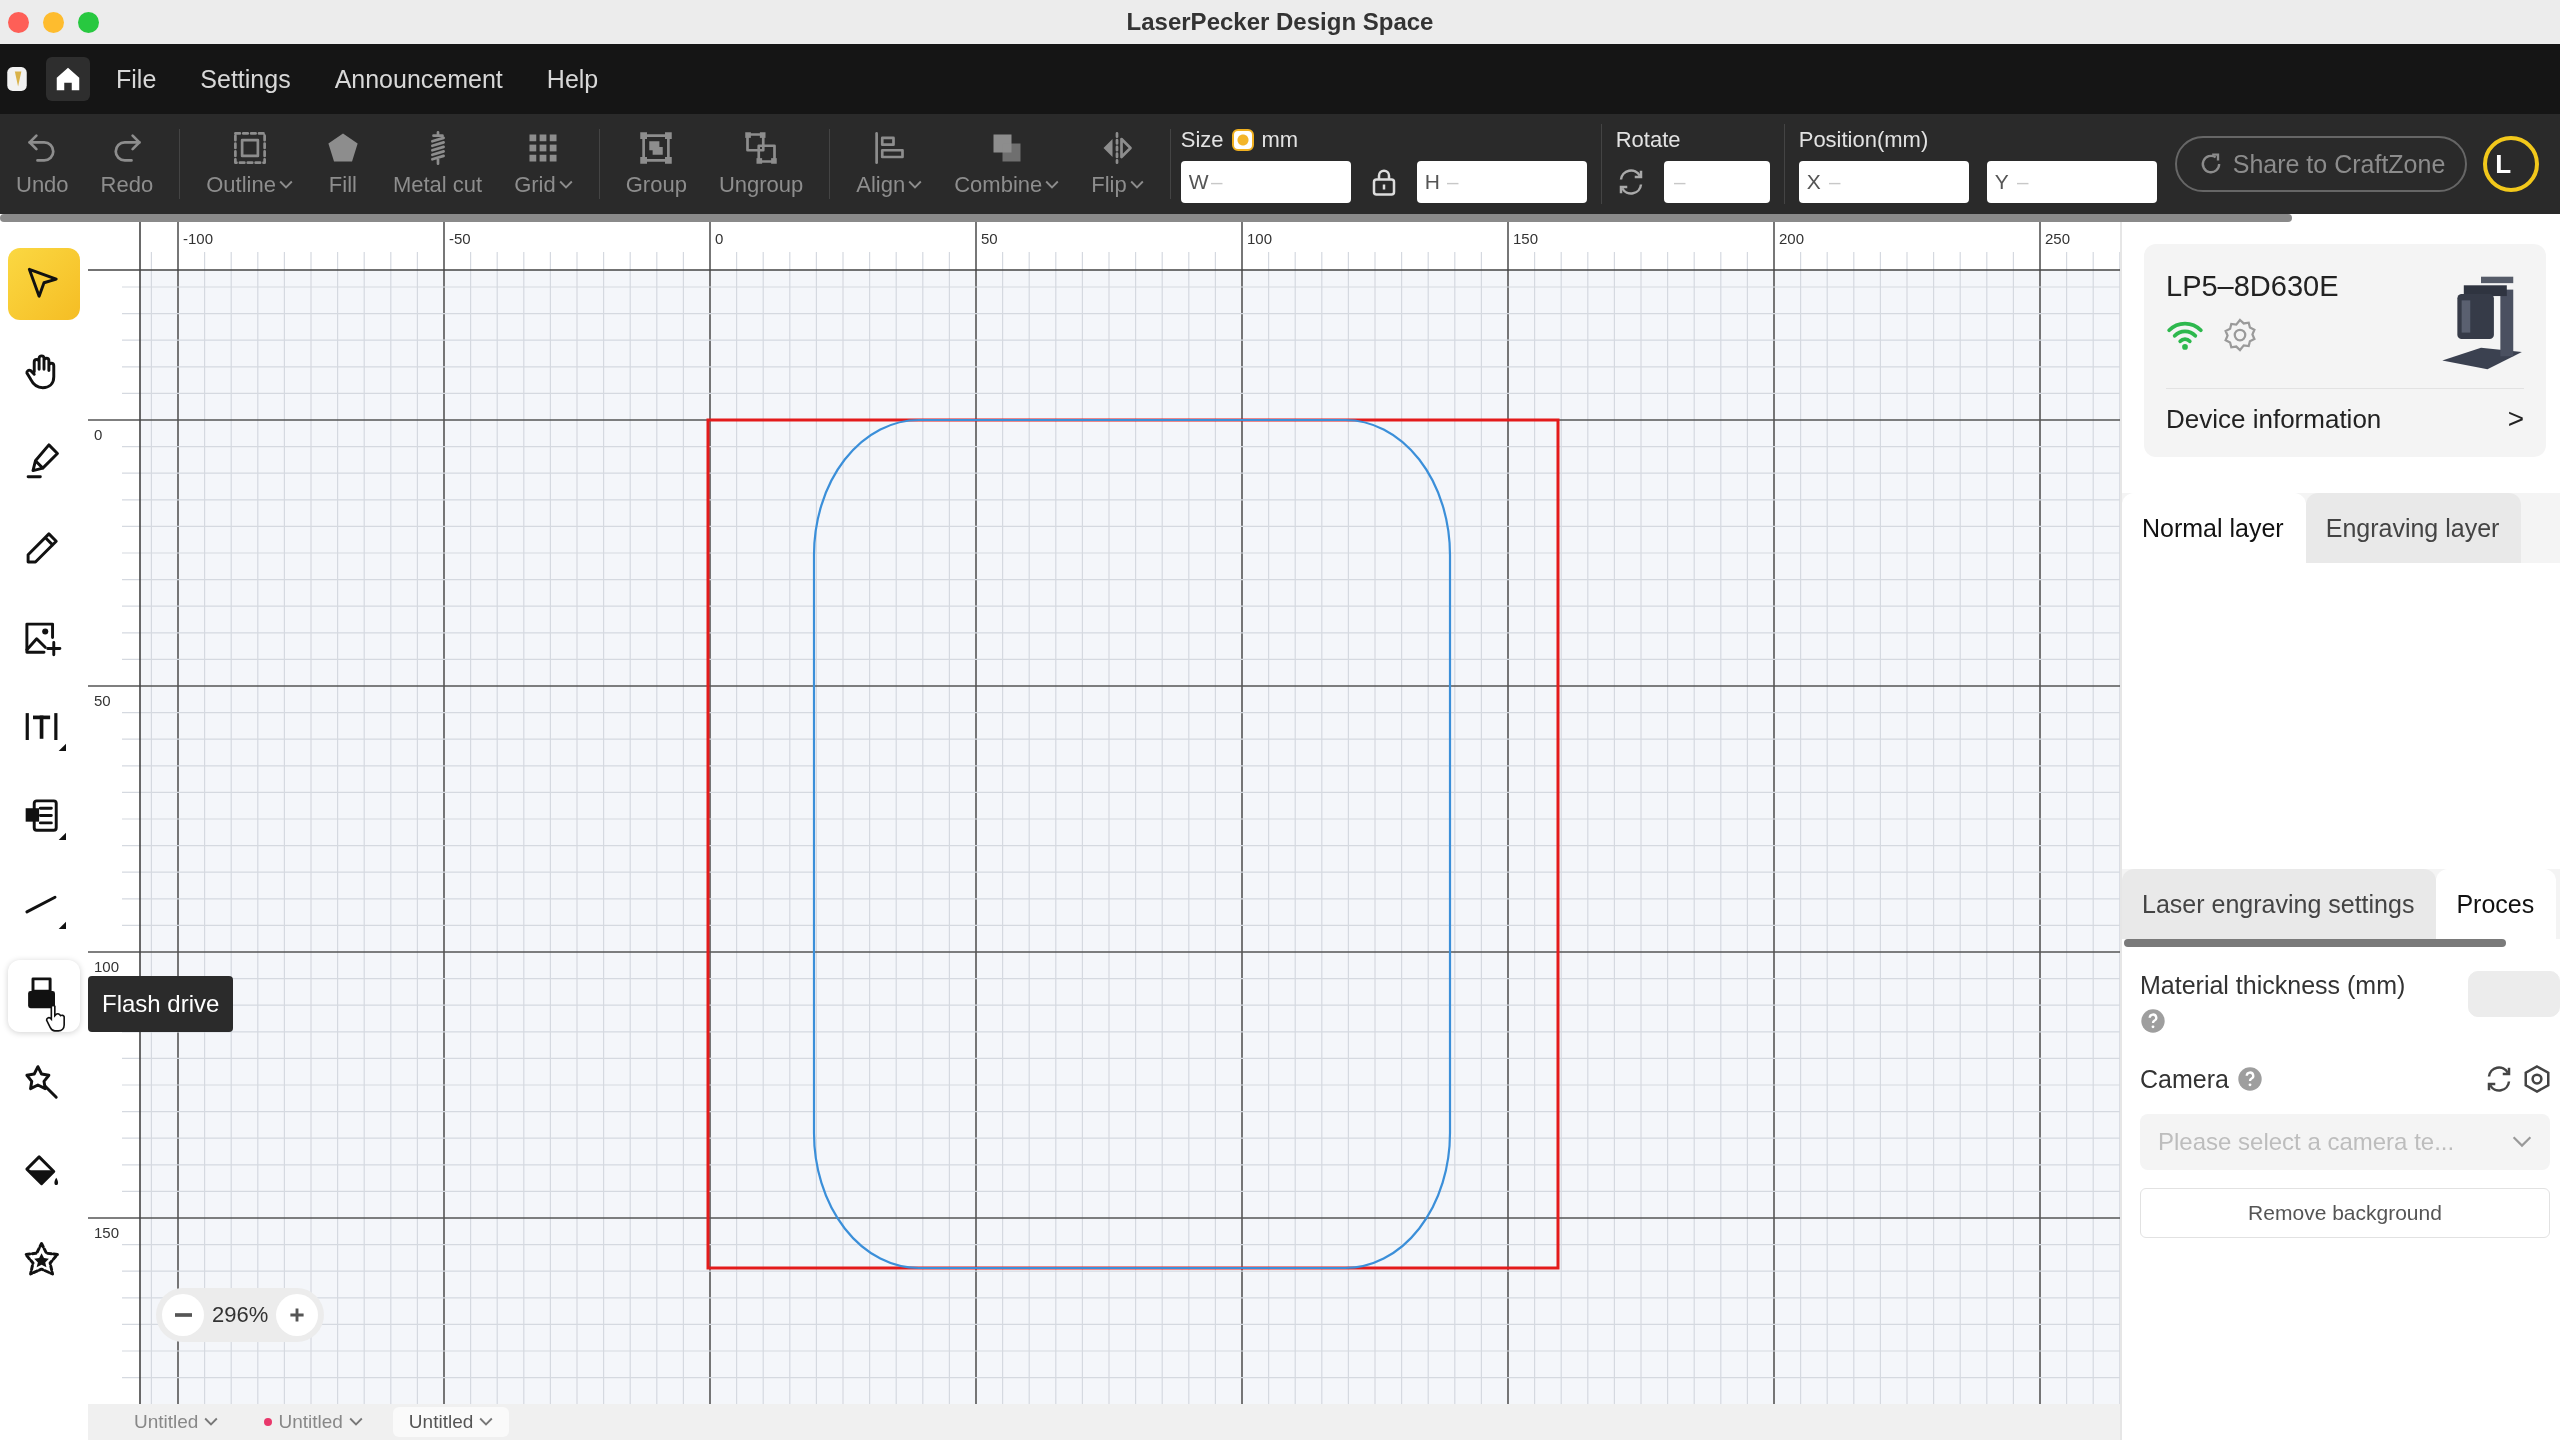  I want to click on zoom-level: 296%, so click(240, 1315).